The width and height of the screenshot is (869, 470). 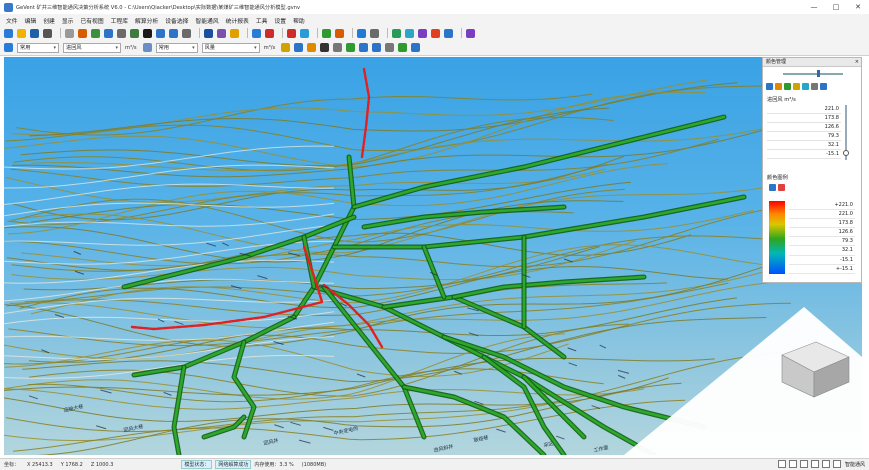 What do you see at coordinates (813, 74) in the screenshot?
I see `opacity-slider` at bounding box center [813, 74].